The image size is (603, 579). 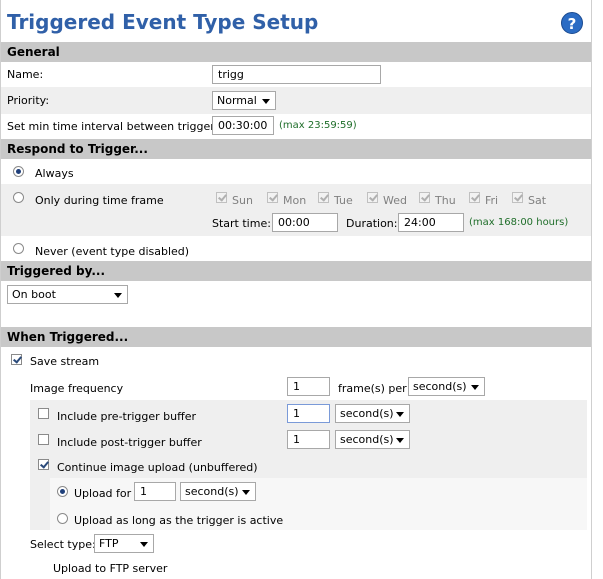 I want to click on frequency-unit-value: second(s), so click(x=440, y=386).